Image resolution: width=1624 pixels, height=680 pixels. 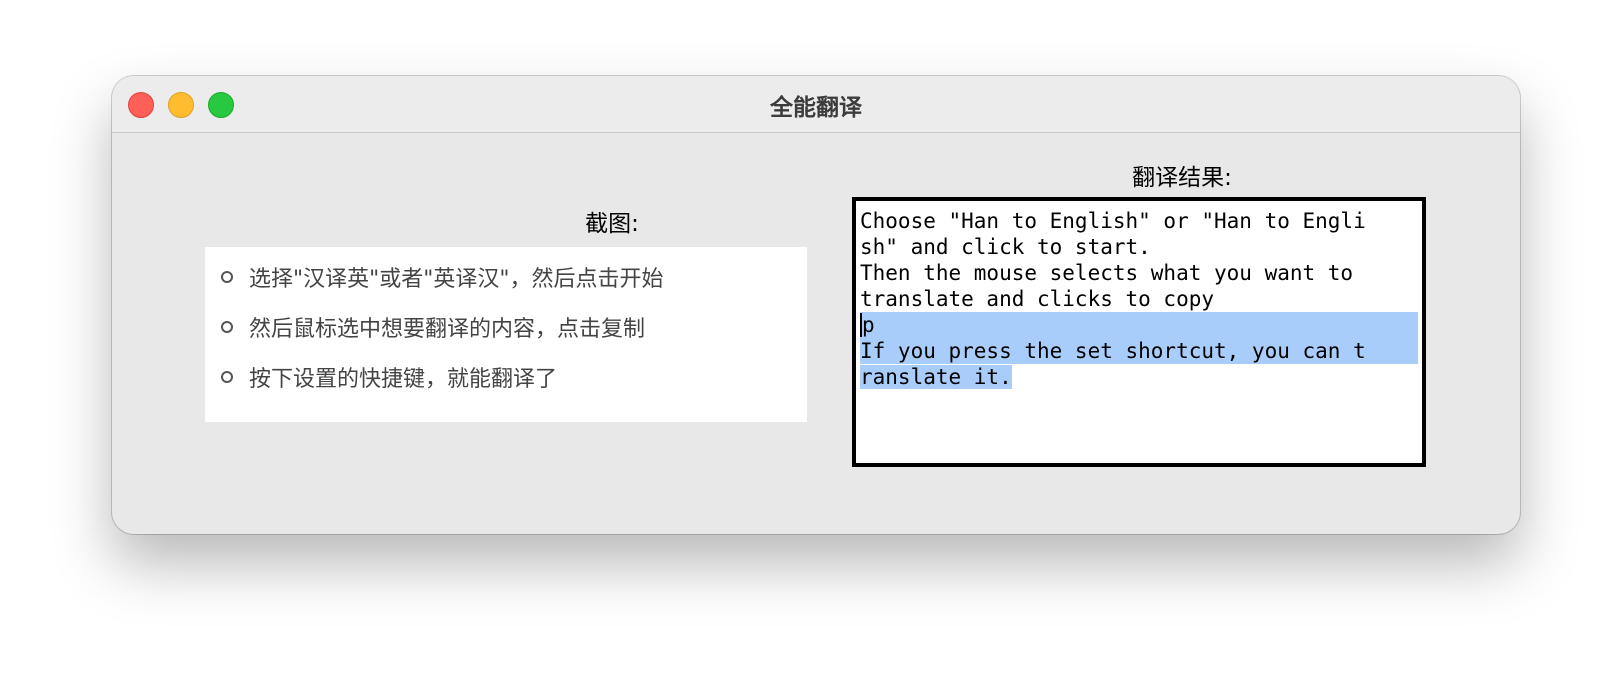 I want to click on result-line: ranslate it., so click(x=936, y=377).